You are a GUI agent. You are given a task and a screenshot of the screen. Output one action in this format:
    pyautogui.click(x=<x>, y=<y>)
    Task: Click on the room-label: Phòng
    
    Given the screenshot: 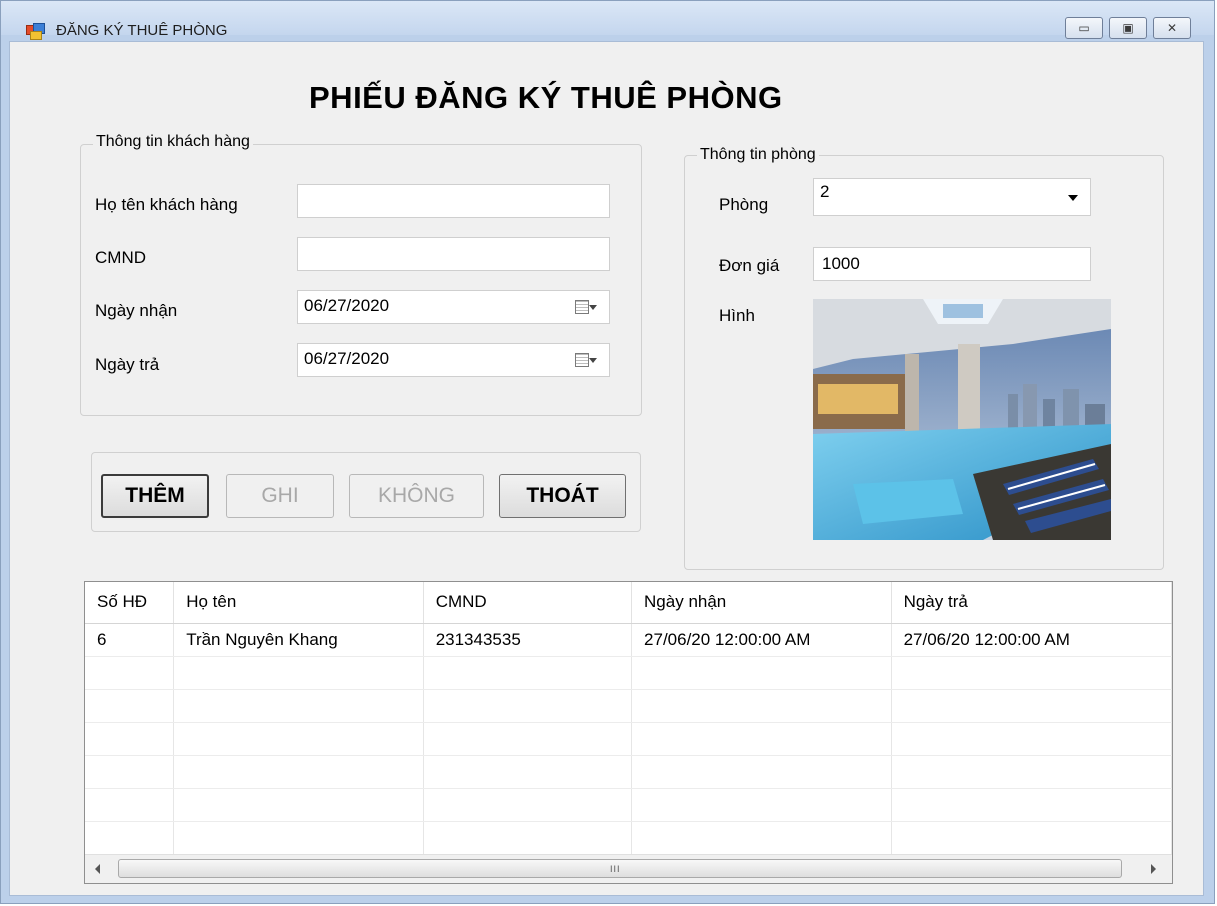 What is the action you would take?
    pyautogui.click(x=744, y=204)
    